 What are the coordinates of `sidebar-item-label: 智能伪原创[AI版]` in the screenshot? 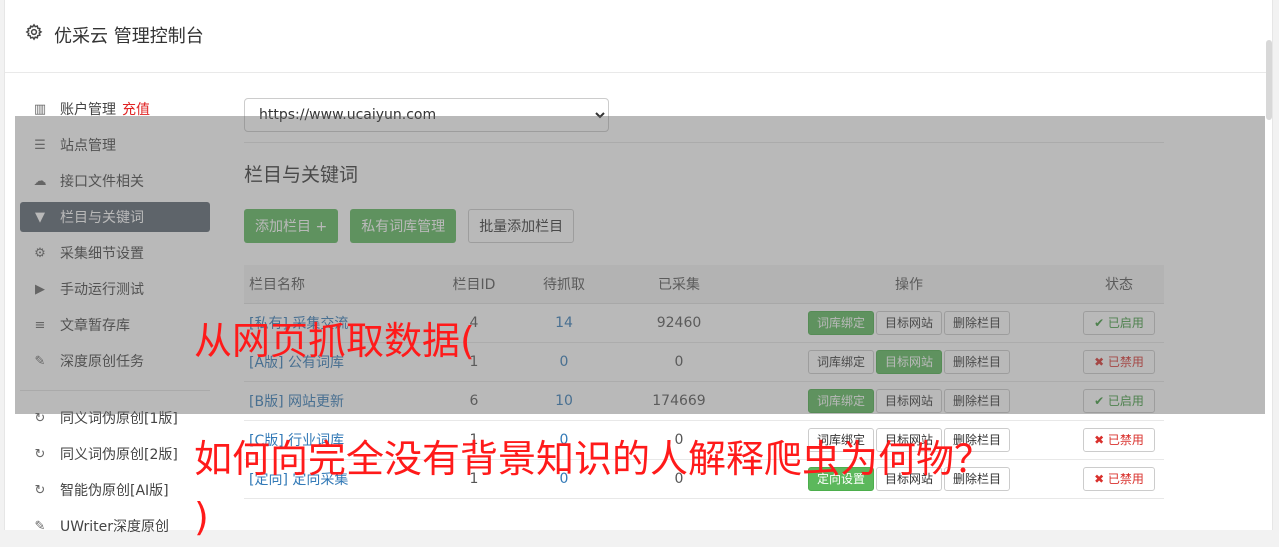 It's located at (114, 491).